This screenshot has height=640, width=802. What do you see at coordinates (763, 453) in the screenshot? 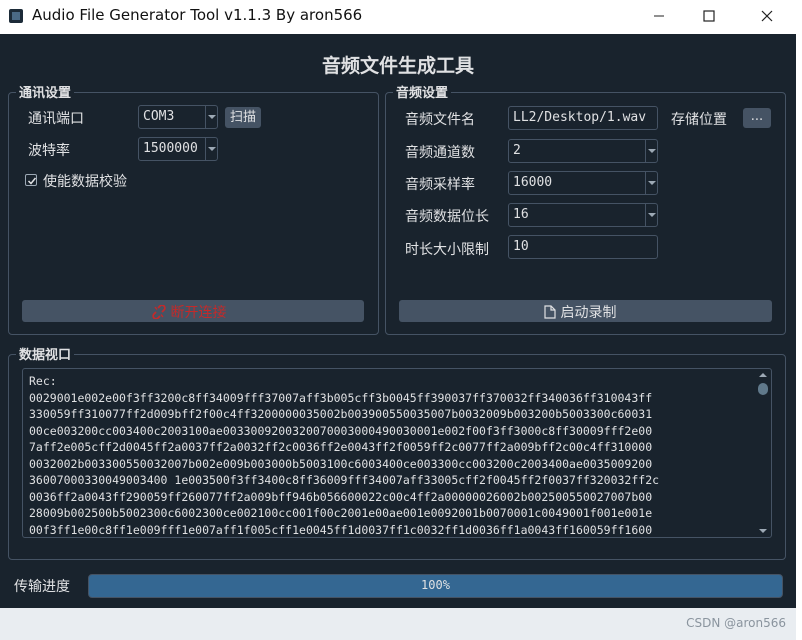
I see `vertical-scrollbar` at bounding box center [763, 453].